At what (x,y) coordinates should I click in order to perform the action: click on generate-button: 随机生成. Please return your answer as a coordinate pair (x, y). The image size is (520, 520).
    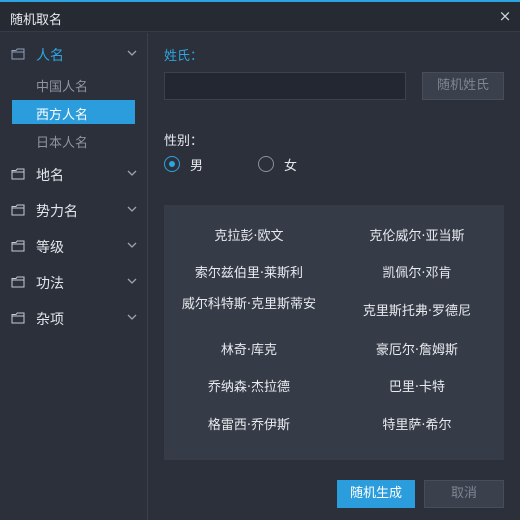
    Looking at the image, I should click on (376, 494).